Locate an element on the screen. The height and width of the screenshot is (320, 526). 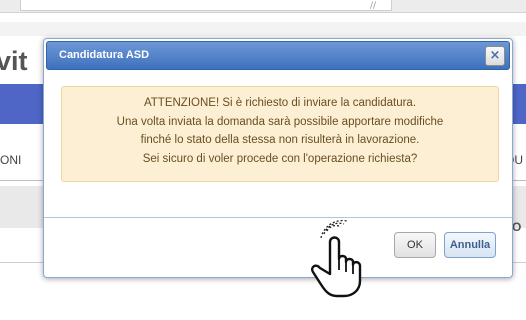
cancel-button: Annulla is located at coordinates (470, 245).